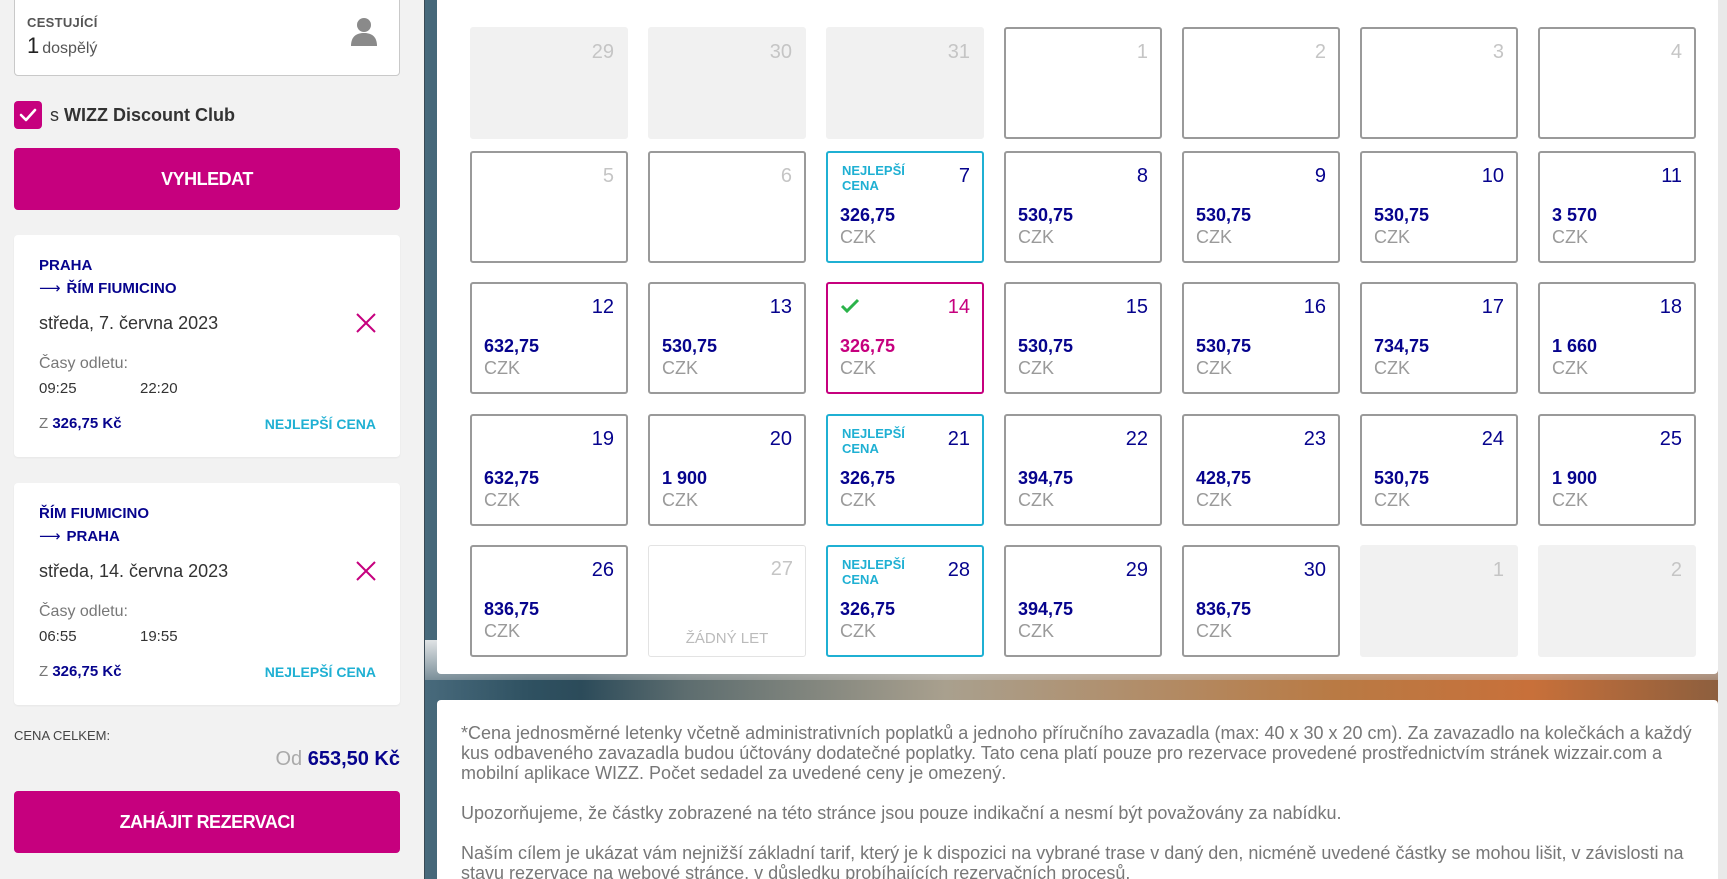 This screenshot has height=879, width=1727. What do you see at coordinates (320, 424) in the screenshot?
I see `best-price-badge: NEJLEPŠÍ CENA` at bounding box center [320, 424].